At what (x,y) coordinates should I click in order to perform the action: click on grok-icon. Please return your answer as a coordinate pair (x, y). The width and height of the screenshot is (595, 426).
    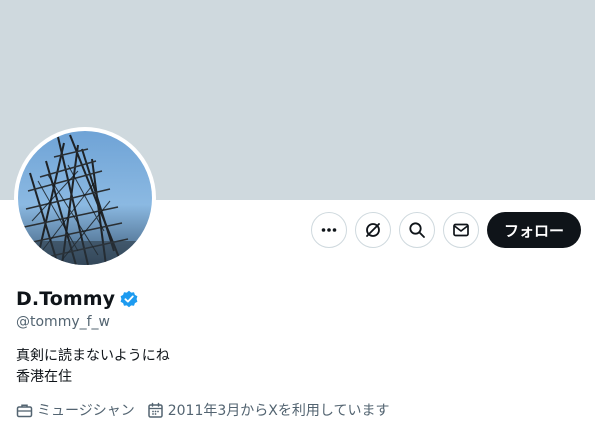
    Looking at the image, I should click on (373, 230).